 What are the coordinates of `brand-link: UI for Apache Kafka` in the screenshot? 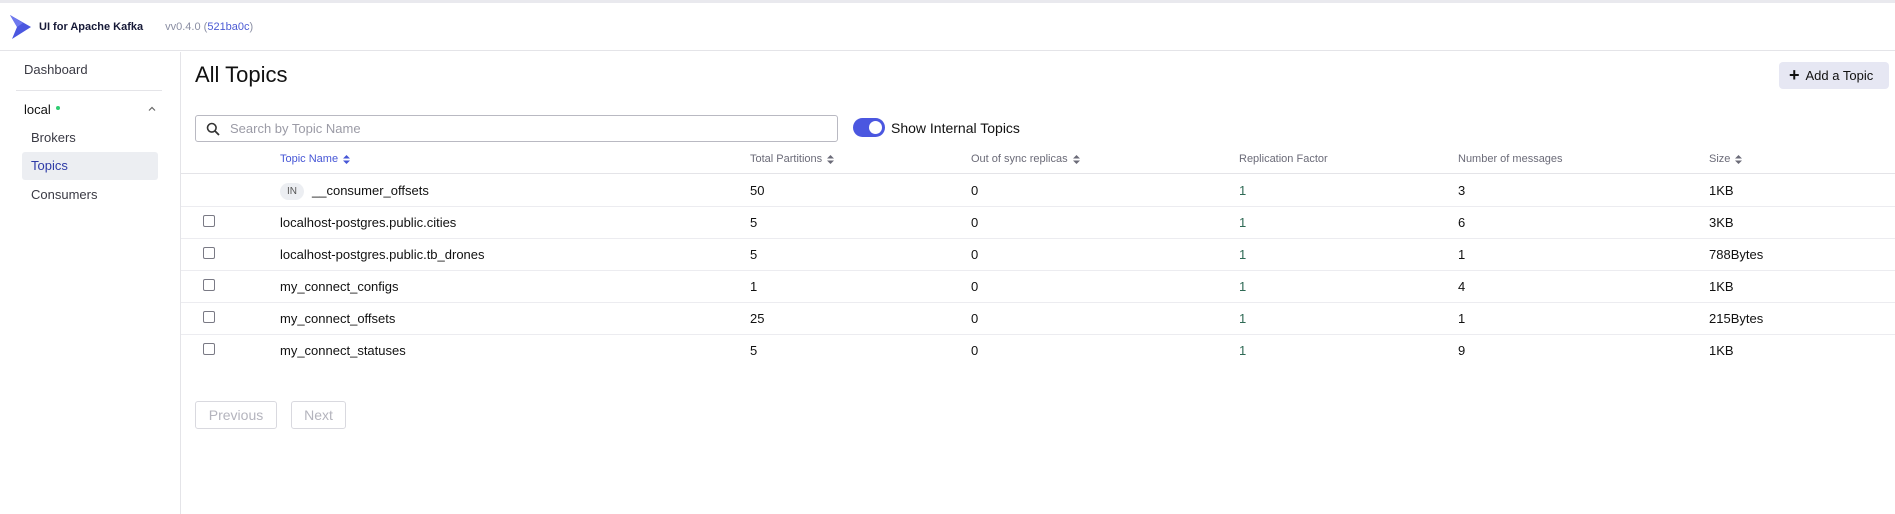 It's located at (76, 27).